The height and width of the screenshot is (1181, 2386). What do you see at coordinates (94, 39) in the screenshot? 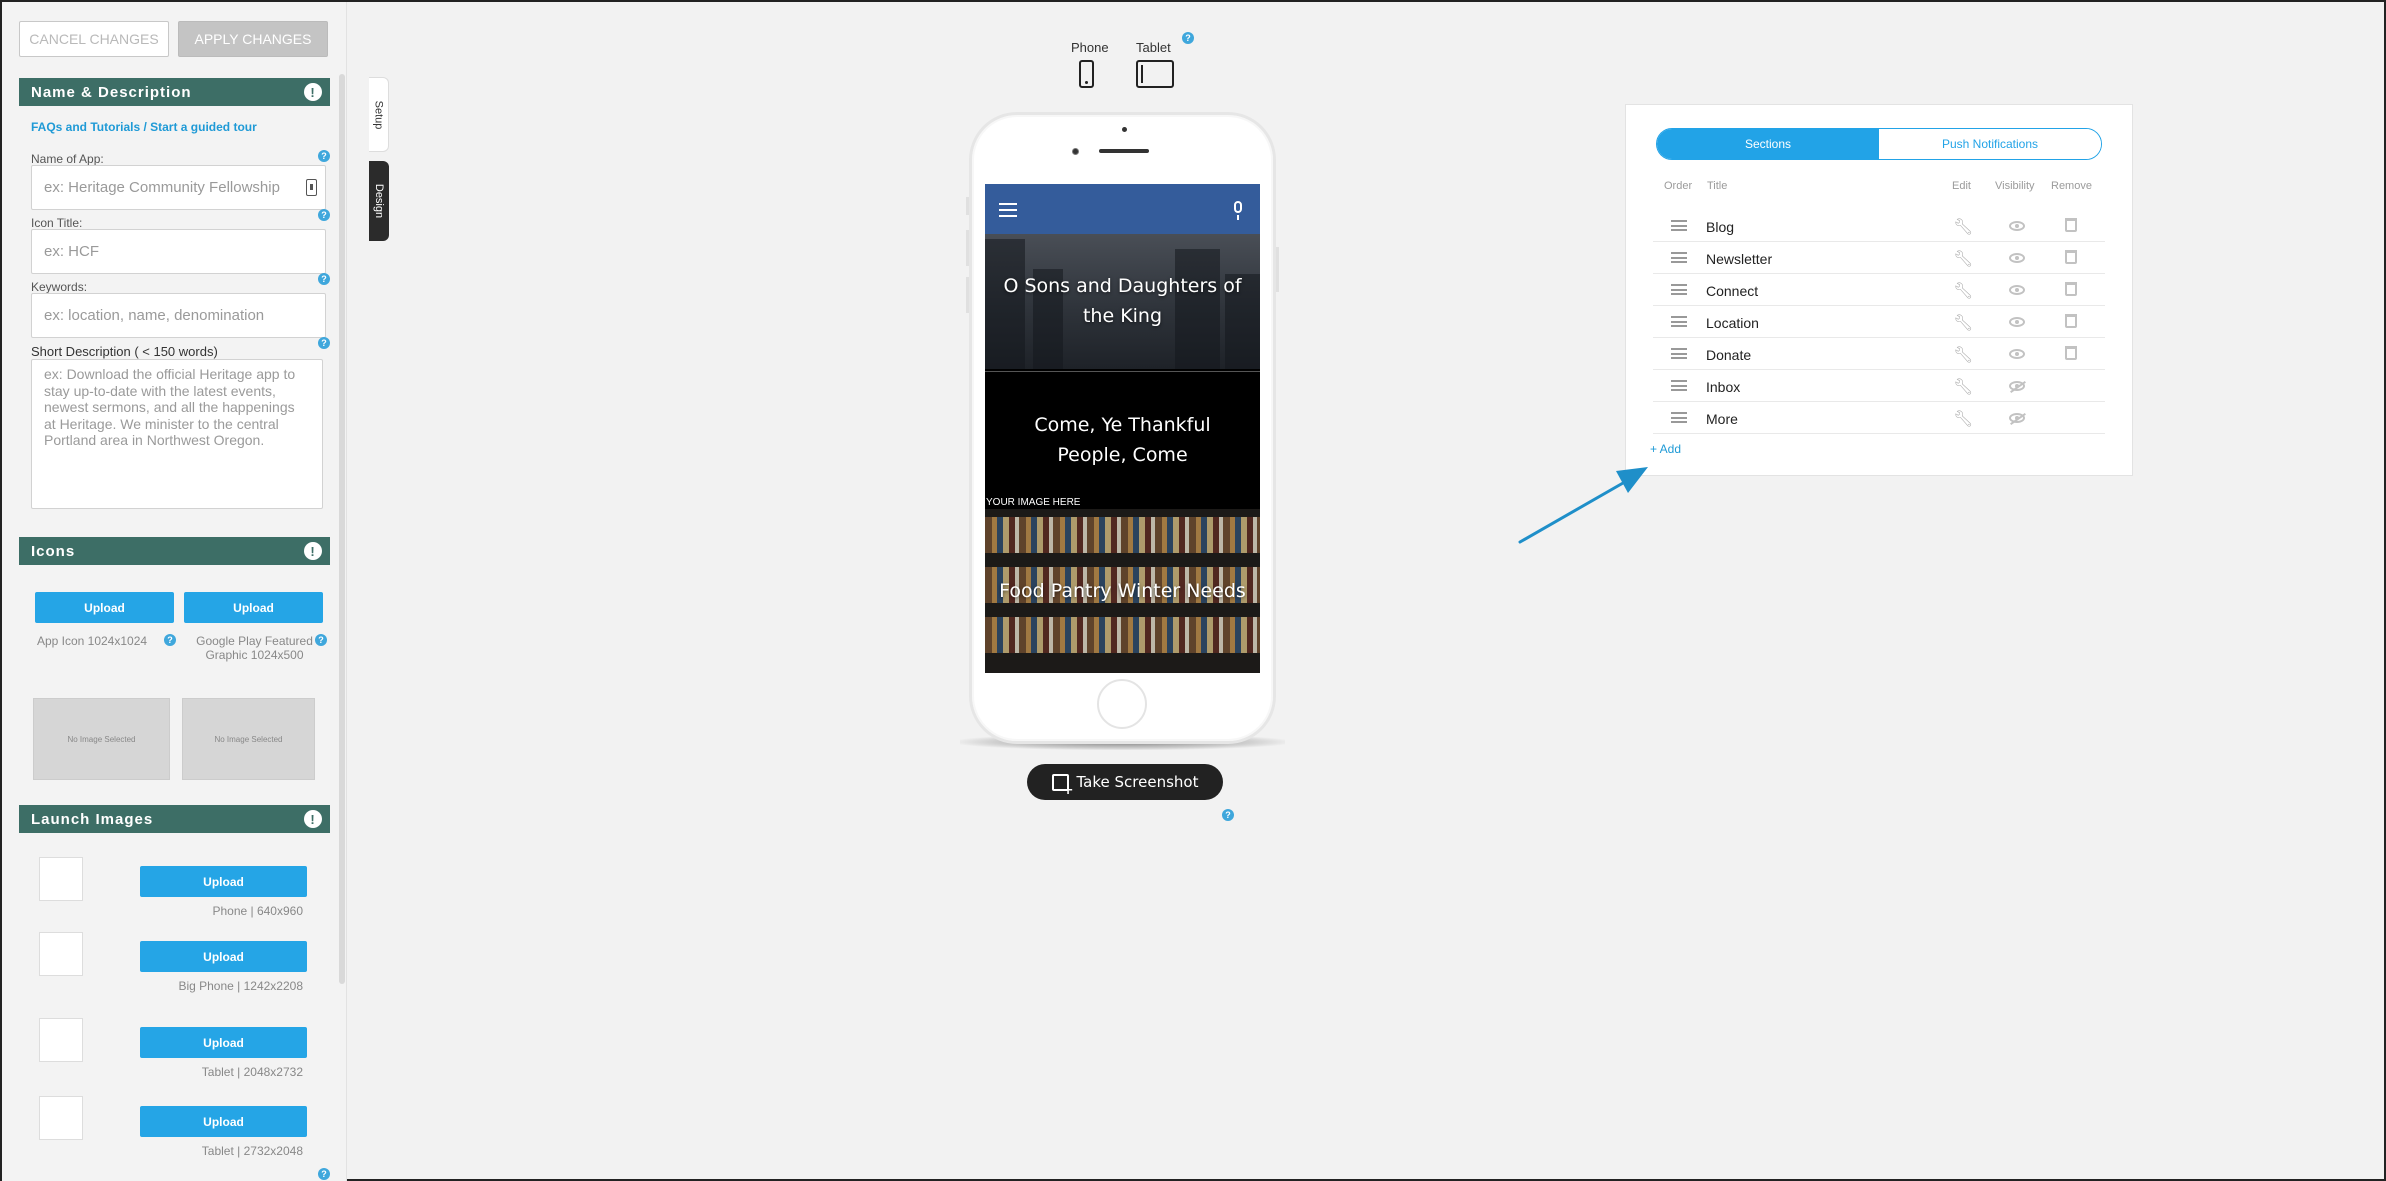
I see `cancel-changes-button: CANCEL CHANGES` at bounding box center [94, 39].